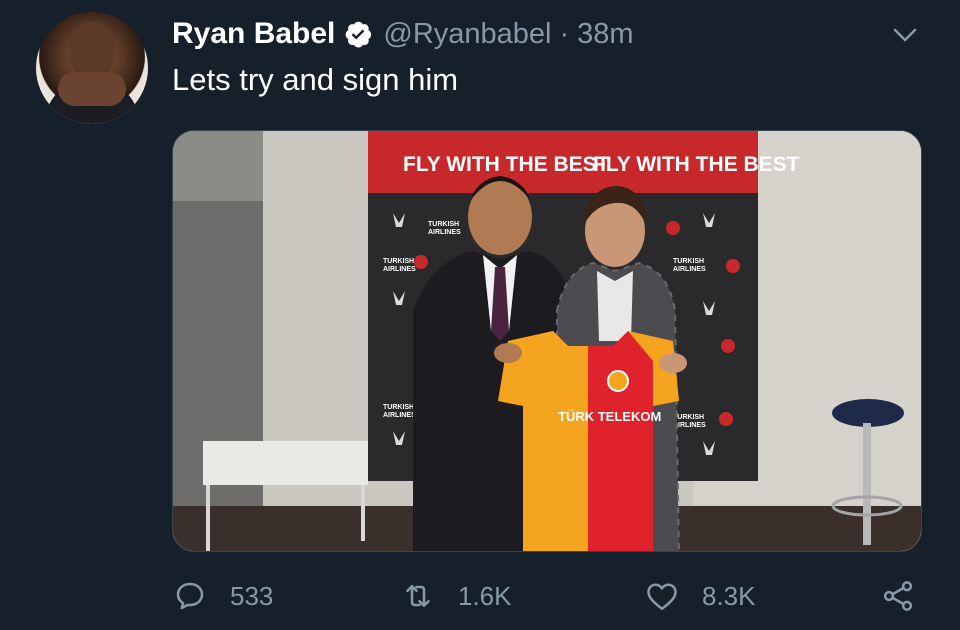 The image size is (960, 630). What do you see at coordinates (662, 597) in the screenshot?
I see `heart-icon` at bounding box center [662, 597].